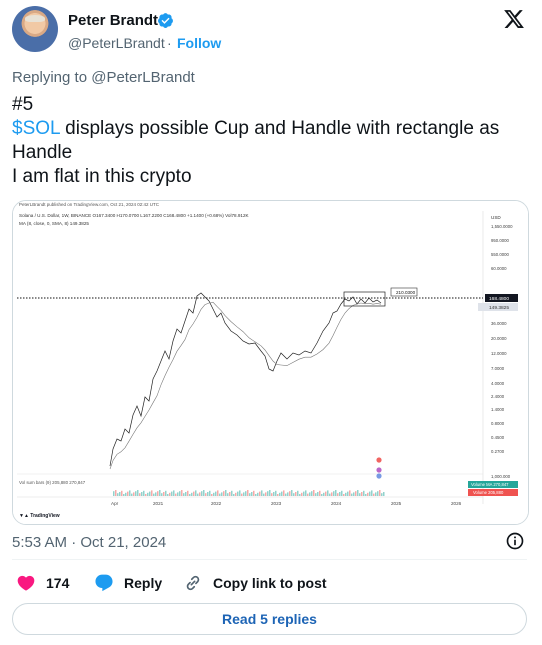 The width and height of the screenshot is (542, 645). Describe the element at coordinates (498, 396) in the screenshot. I see `price-tick-label: 2.4000` at that location.